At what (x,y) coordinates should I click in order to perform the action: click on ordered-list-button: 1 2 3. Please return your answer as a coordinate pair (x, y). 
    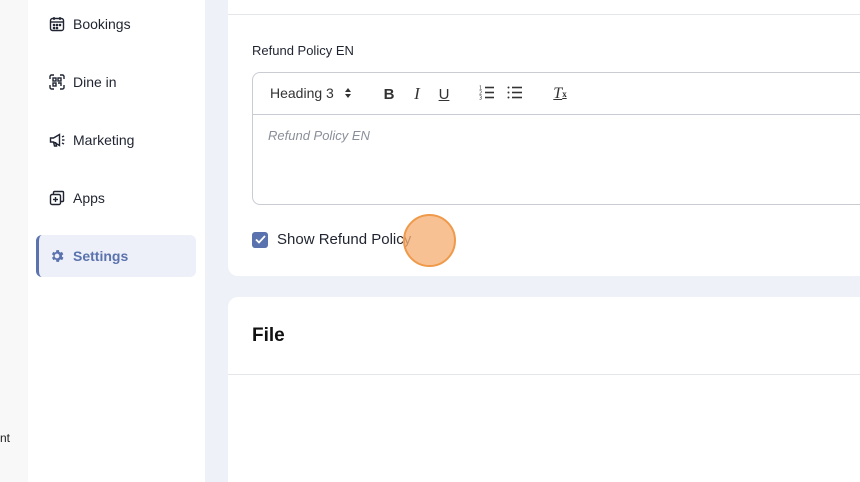
    Looking at the image, I should click on (487, 94).